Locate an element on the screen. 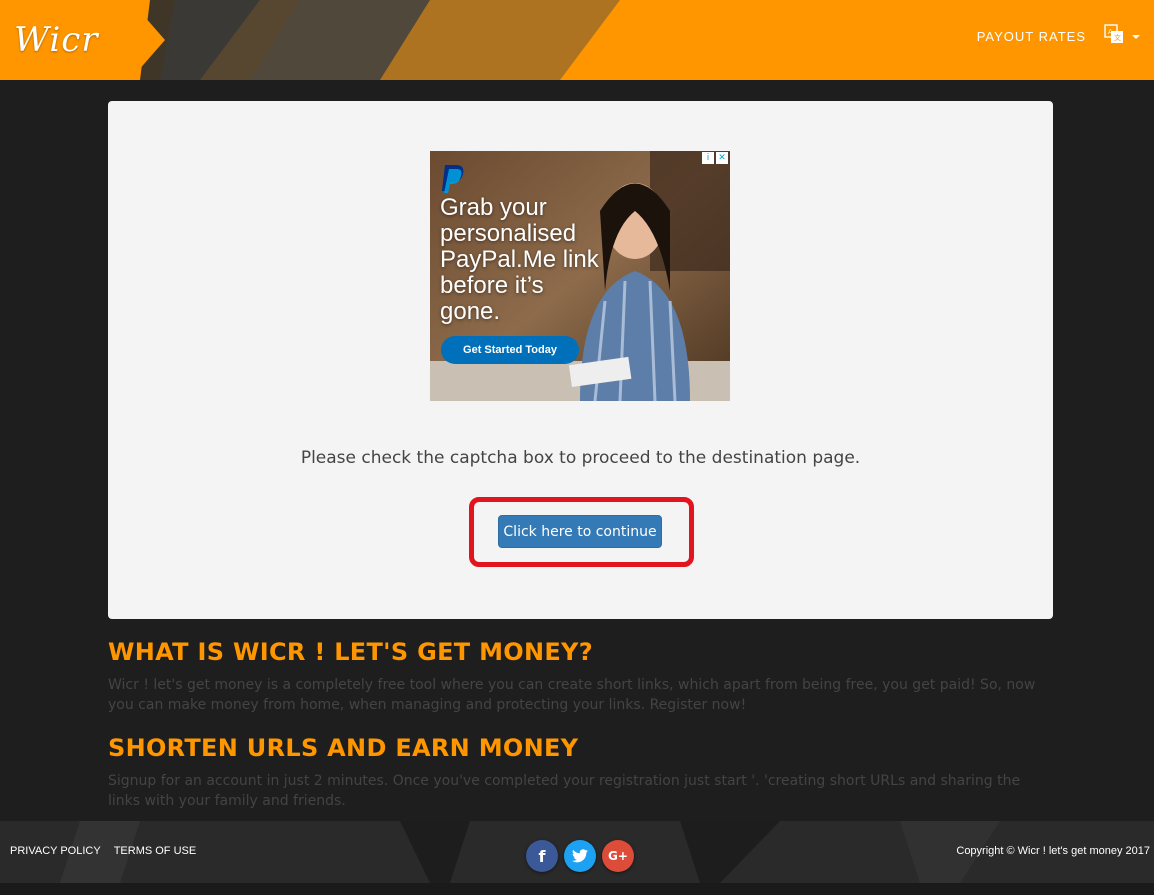 This screenshot has height=895, width=1154. top-nav: PAYOUT RATES A 文 is located at coordinates (1058, 36).